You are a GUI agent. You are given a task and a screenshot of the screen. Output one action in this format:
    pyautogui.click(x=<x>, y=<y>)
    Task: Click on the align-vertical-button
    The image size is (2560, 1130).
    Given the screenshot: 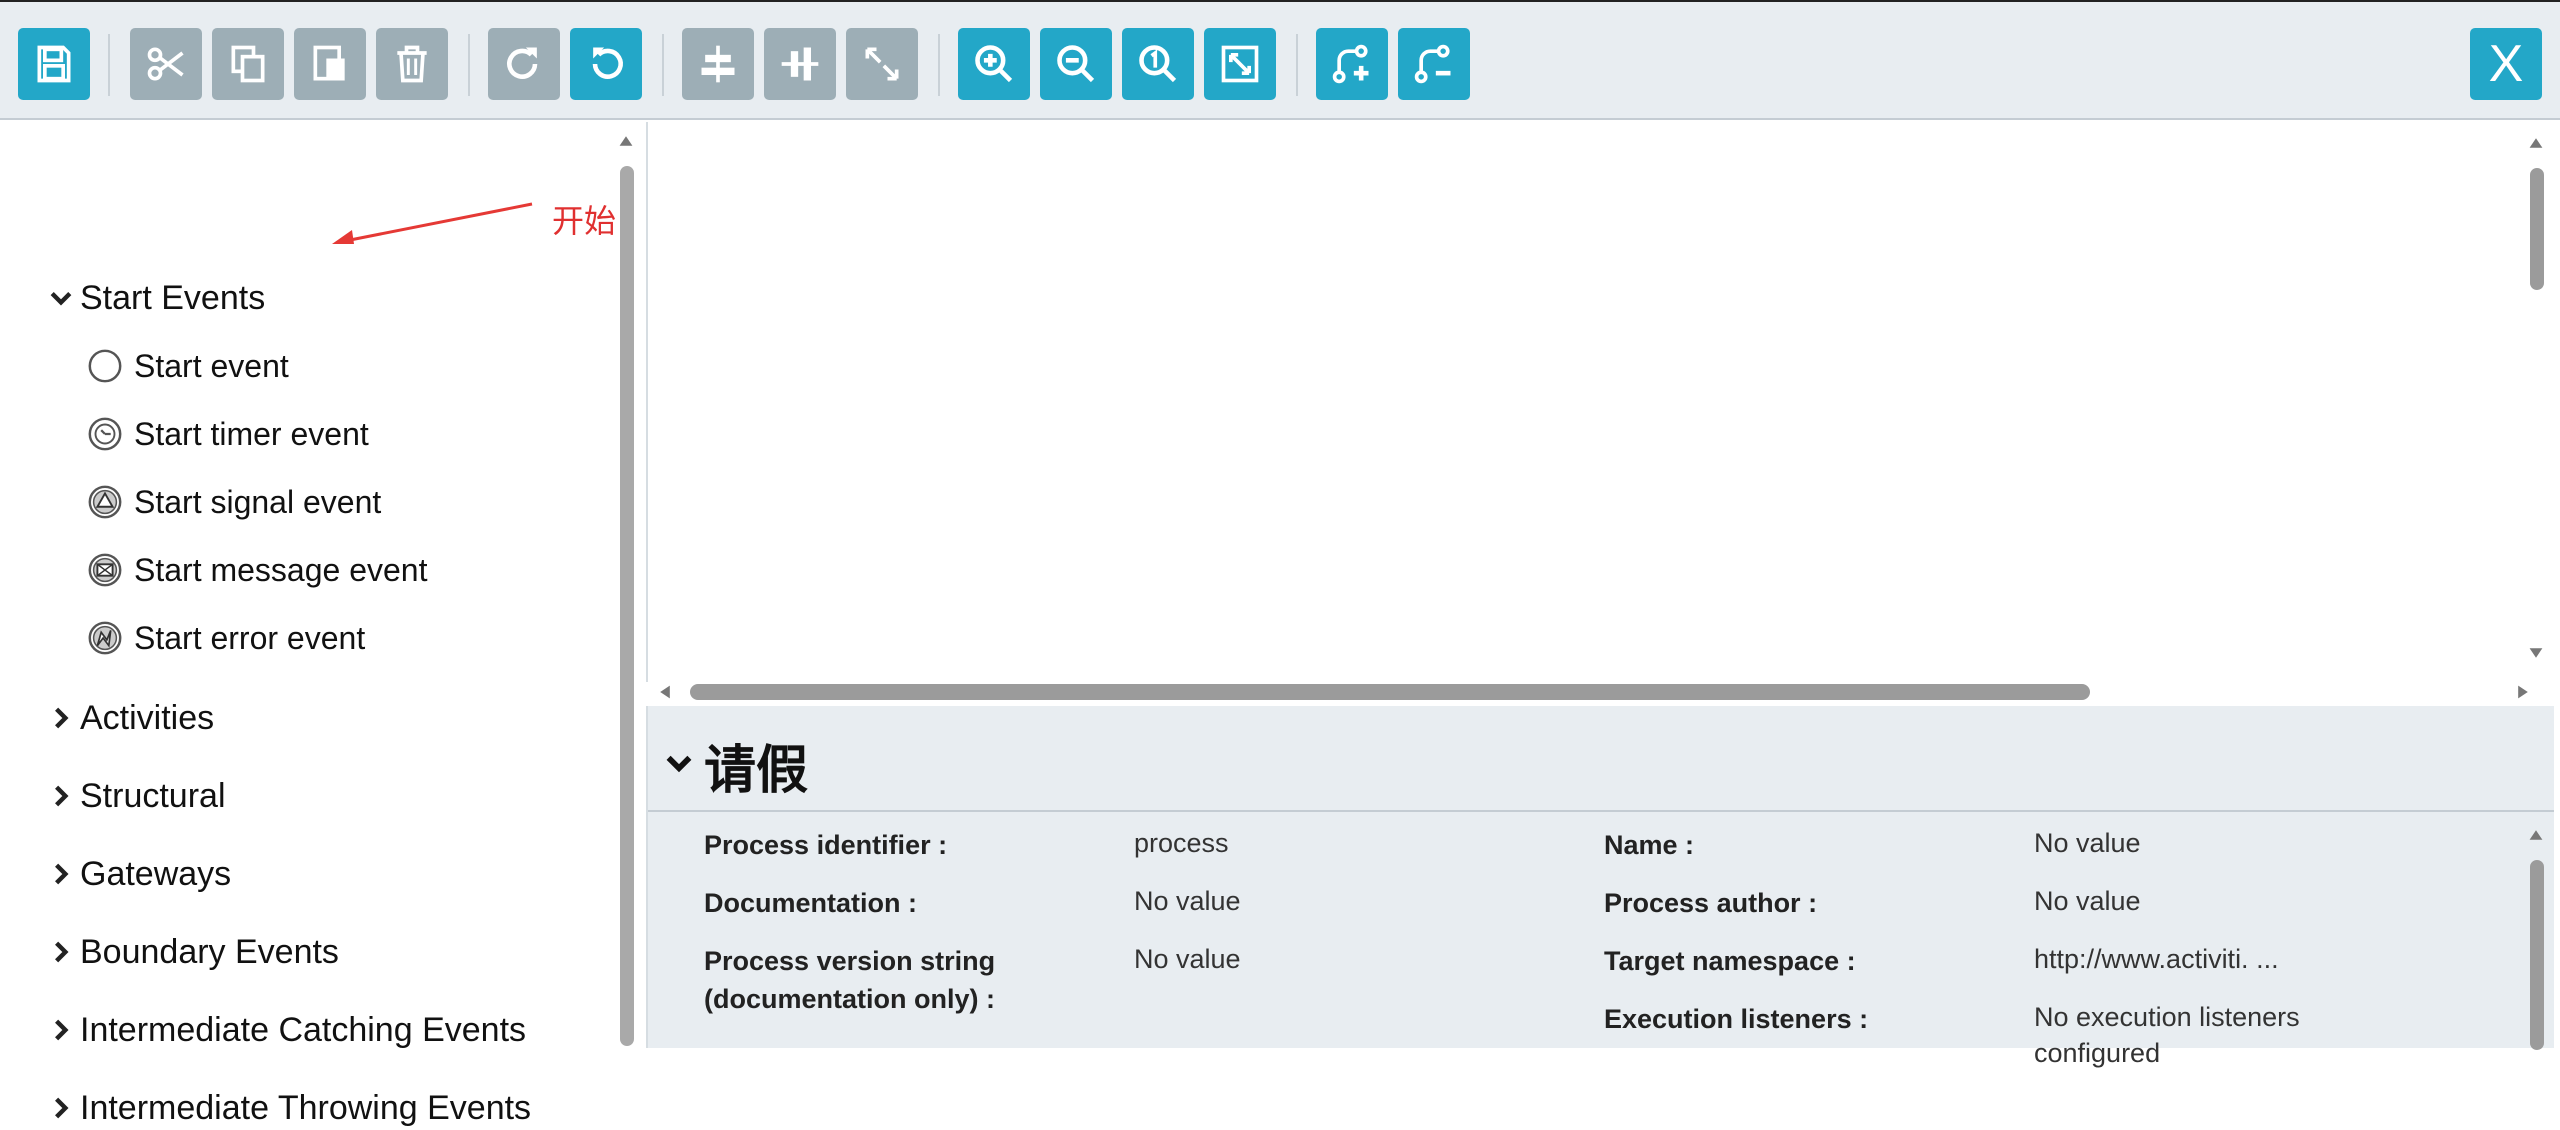 What is the action you would take?
    pyautogui.click(x=800, y=64)
    